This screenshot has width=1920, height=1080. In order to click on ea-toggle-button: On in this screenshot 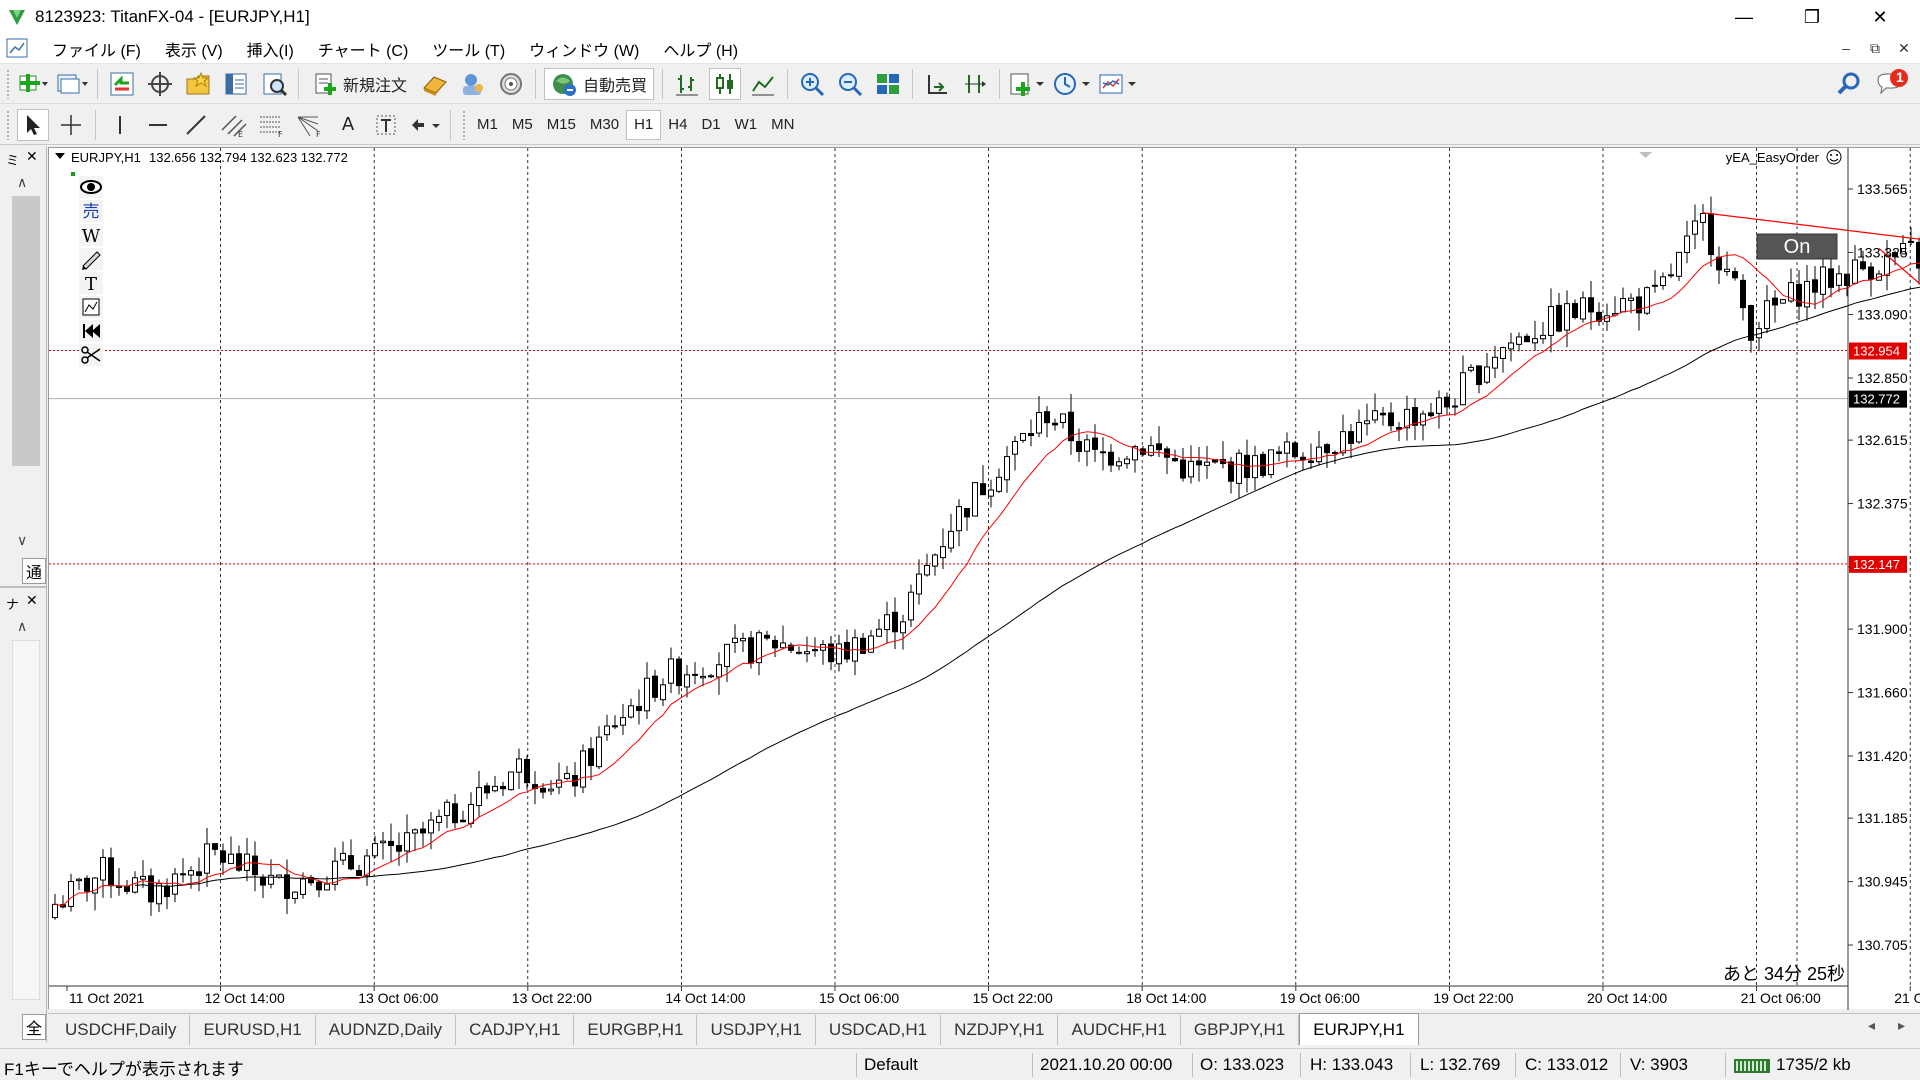, I will do `click(1797, 246)`.